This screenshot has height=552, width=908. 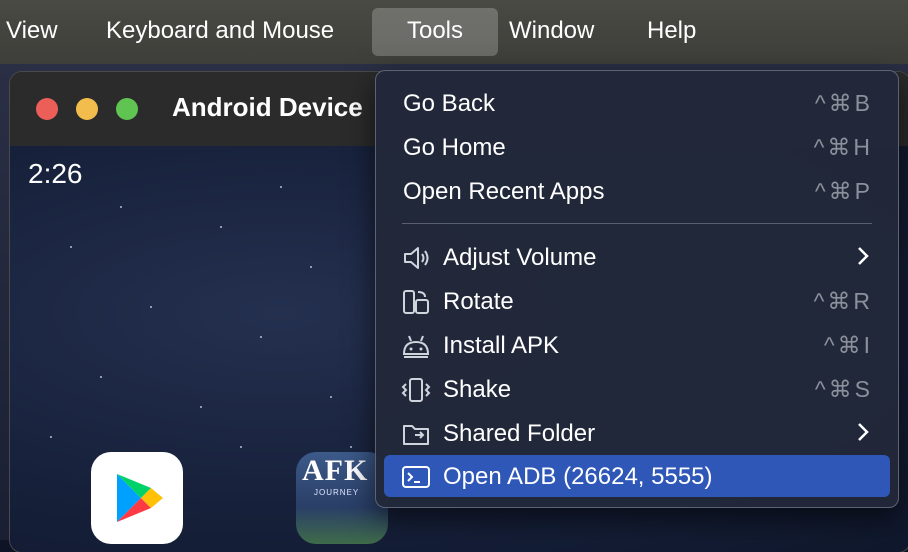 I want to click on terminal-icon, so click(x=416, y=477).